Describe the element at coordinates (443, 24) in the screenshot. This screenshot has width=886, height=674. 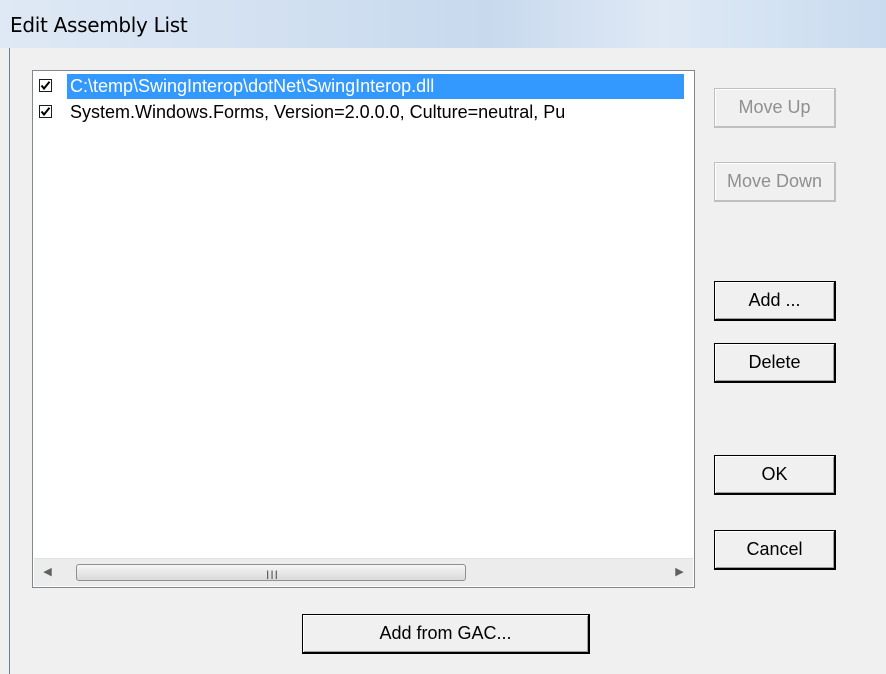
I see `title-bar: Edit Assembly List` at that location.